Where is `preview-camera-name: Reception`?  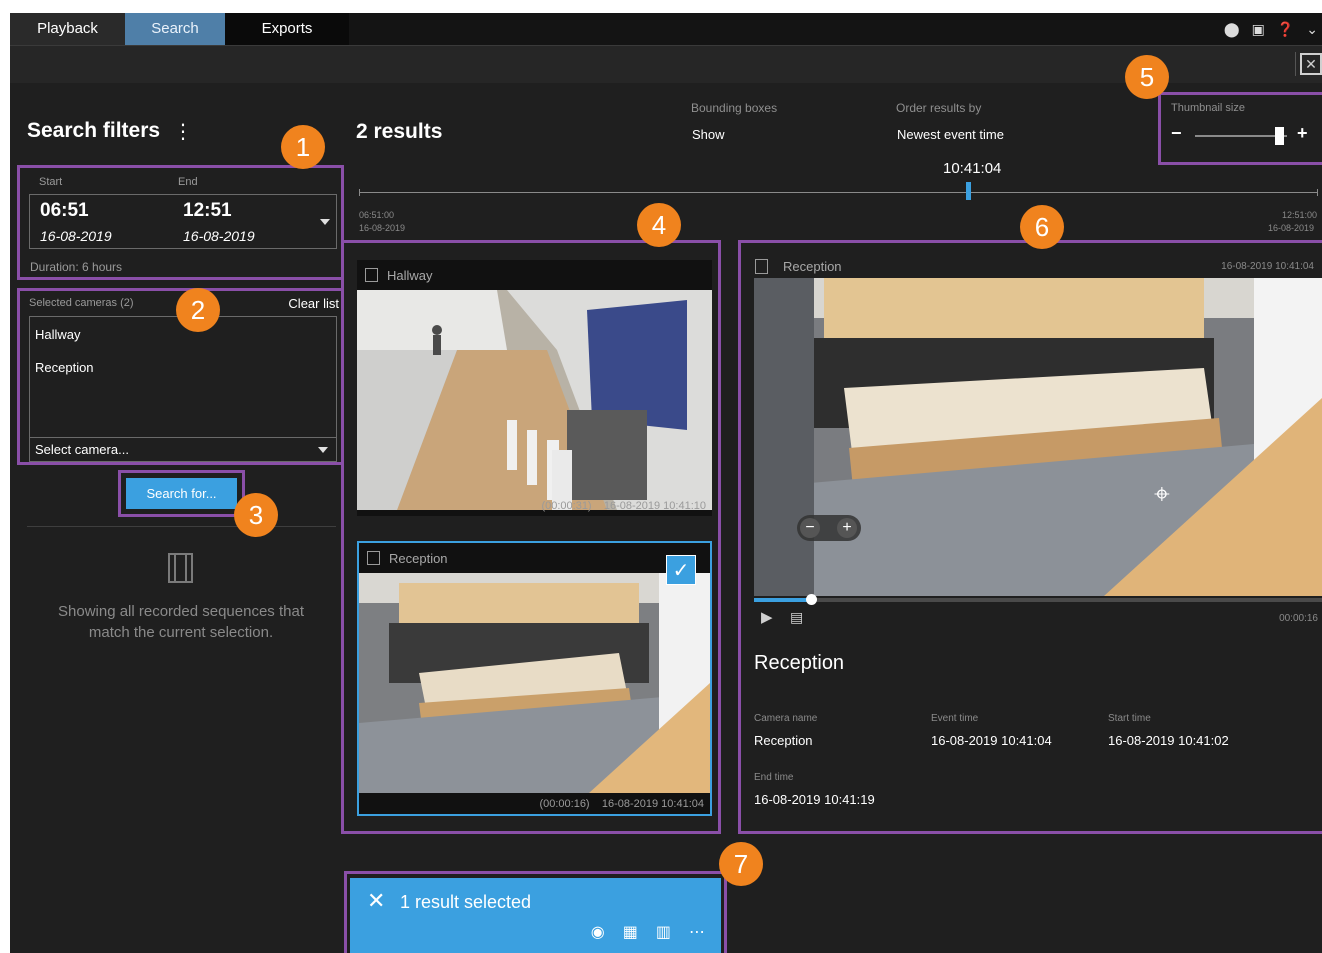
preview-camera-name: Reception is located at coordinates (812, 266).